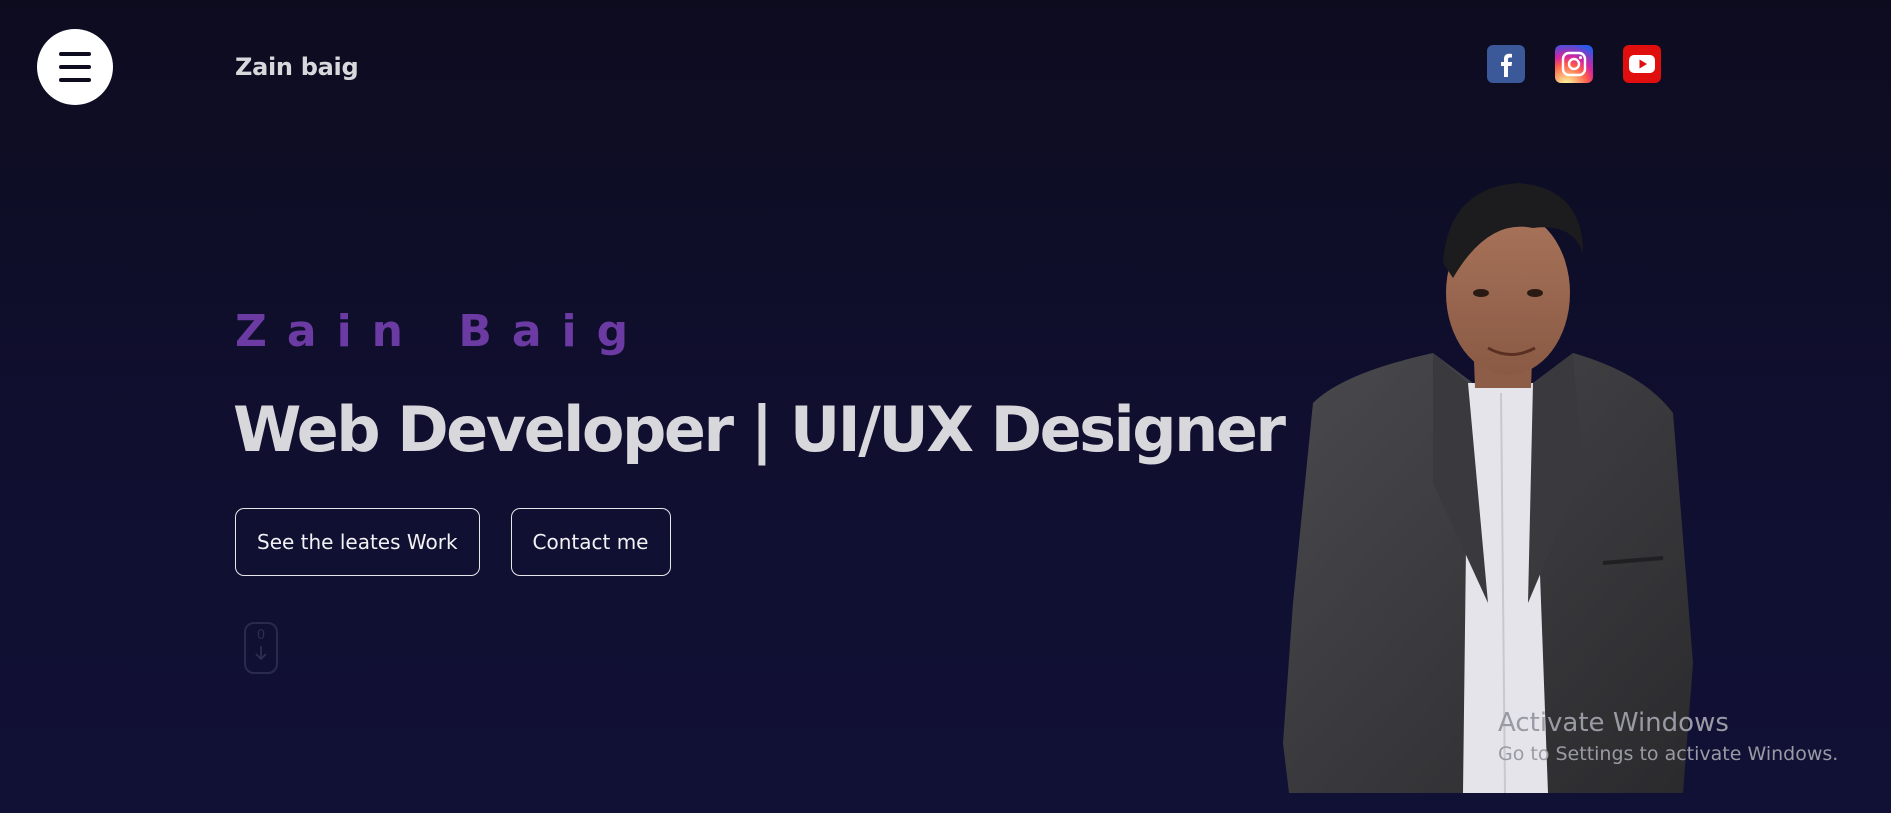 This screenshot has width=1891, height=813. I want to click on youtube-icon, so click(1642, 64).